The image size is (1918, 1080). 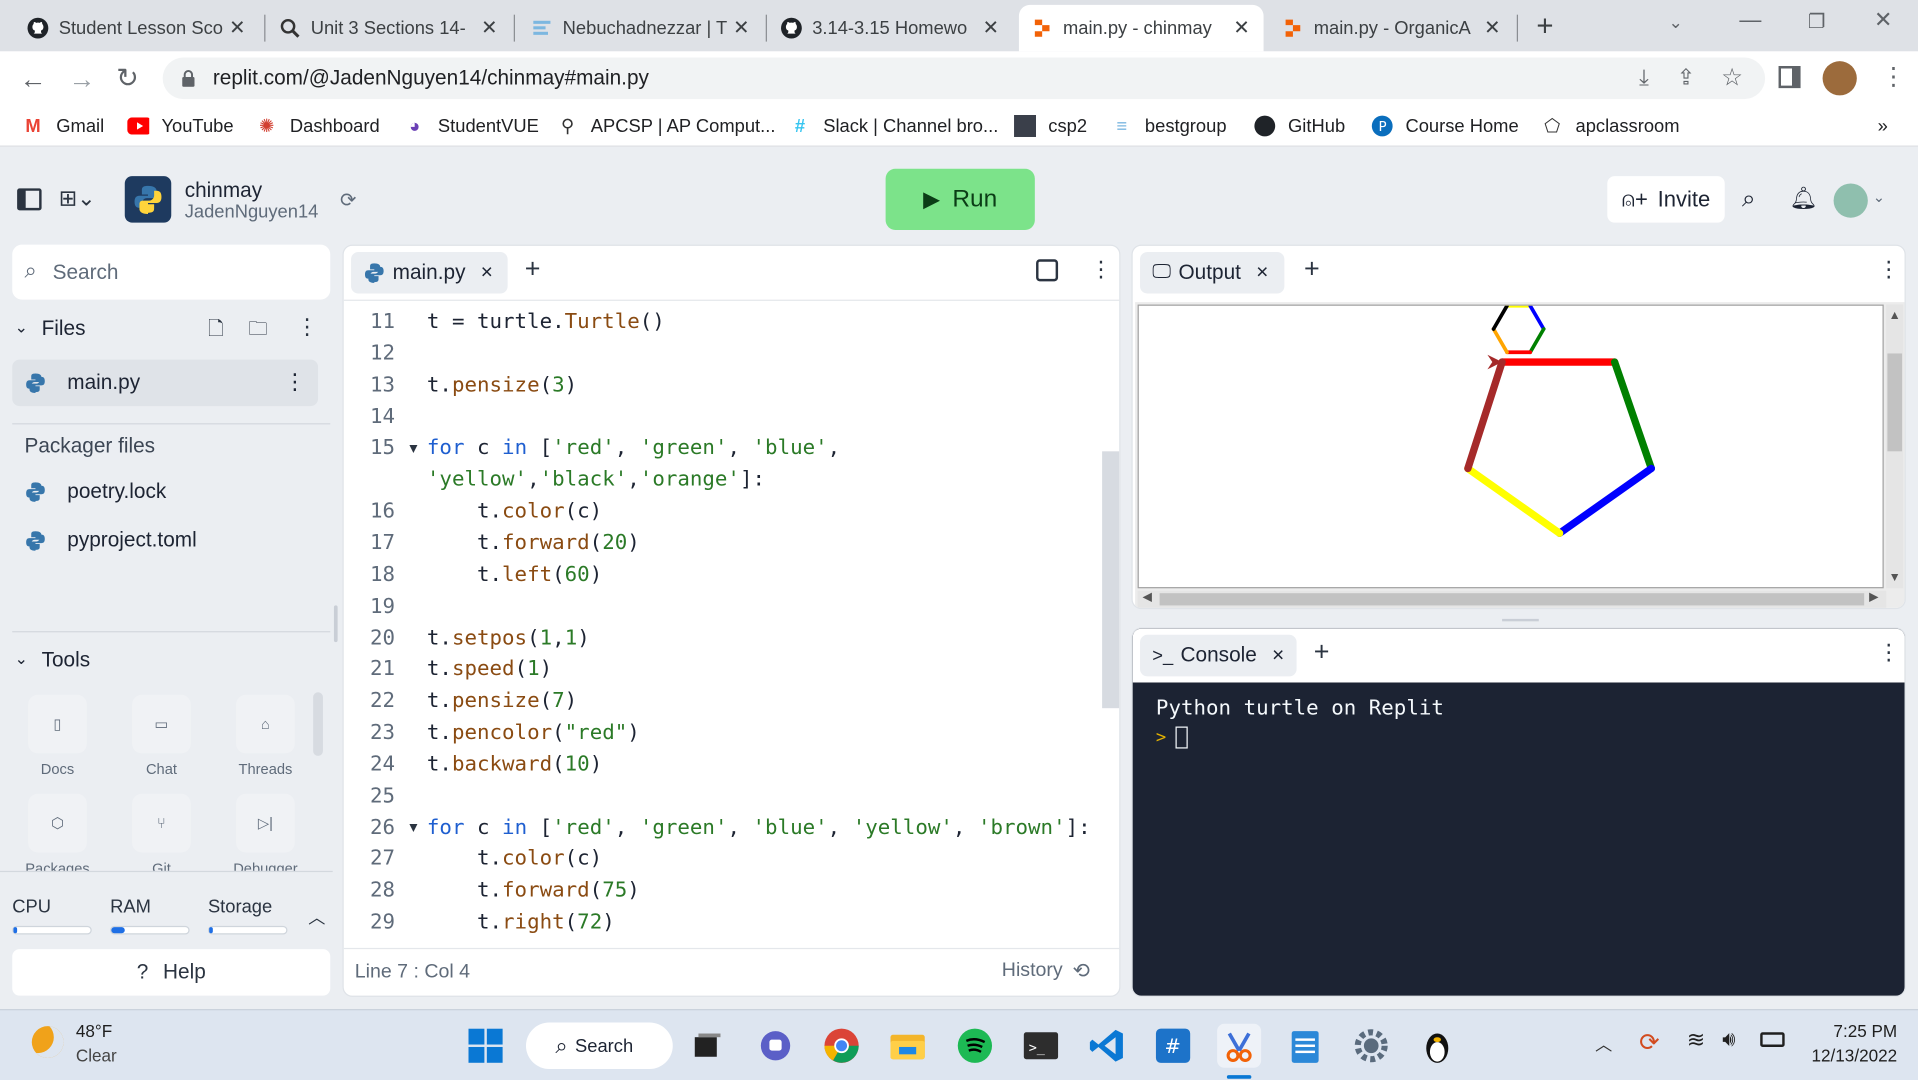 What do you see at coordinates (1544, 27) in the screenshot?
I see `new-tab-plus-icon: +` at bounding box center [1544, 27].